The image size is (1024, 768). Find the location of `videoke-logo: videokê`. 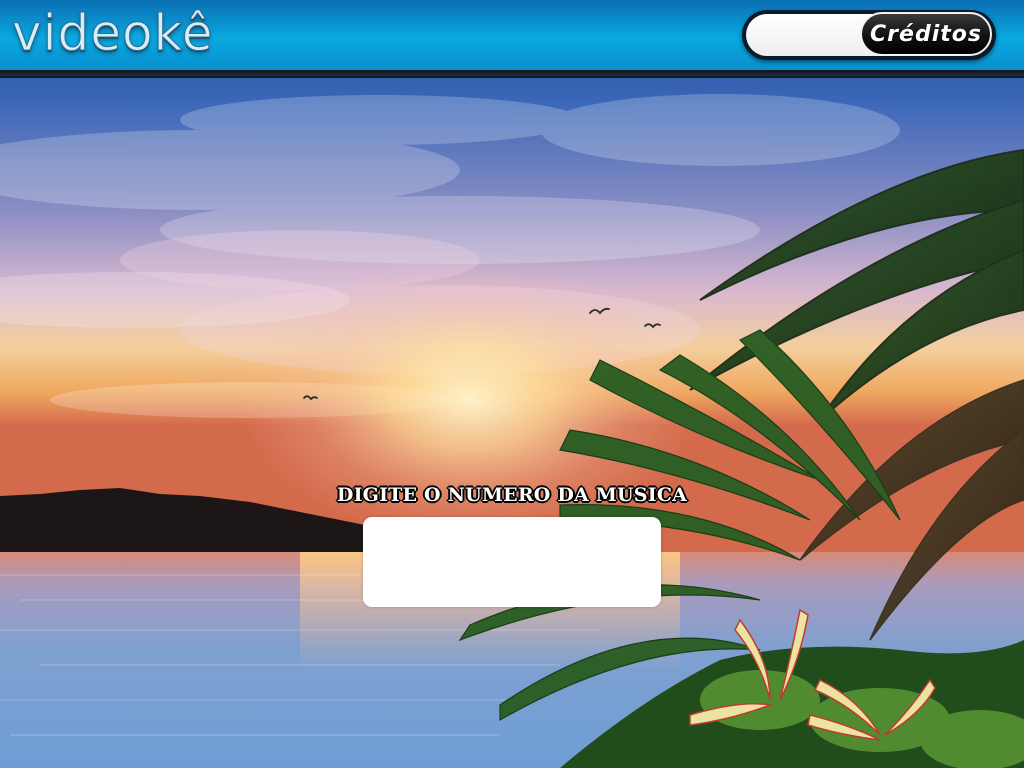

videoke-logo: videokê is located at coordinates (113, 33).